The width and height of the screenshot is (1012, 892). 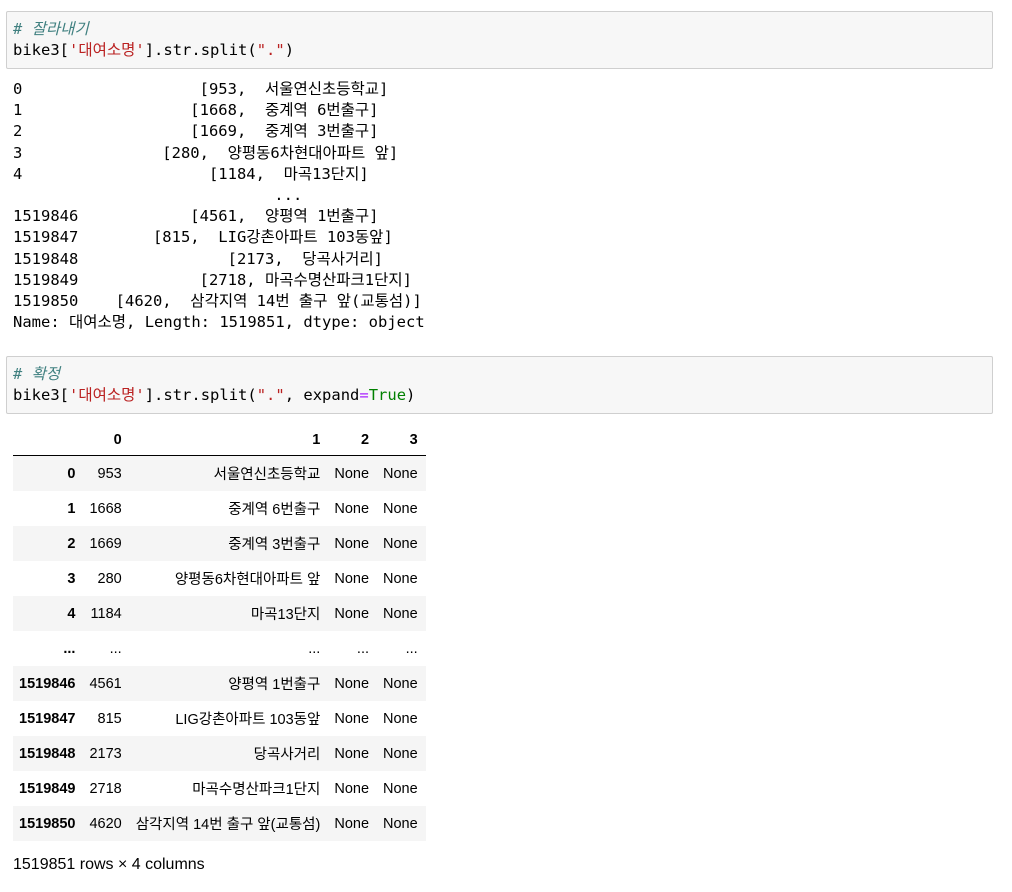 I want to click on code-token-true: True, so click(x=387, y=395).